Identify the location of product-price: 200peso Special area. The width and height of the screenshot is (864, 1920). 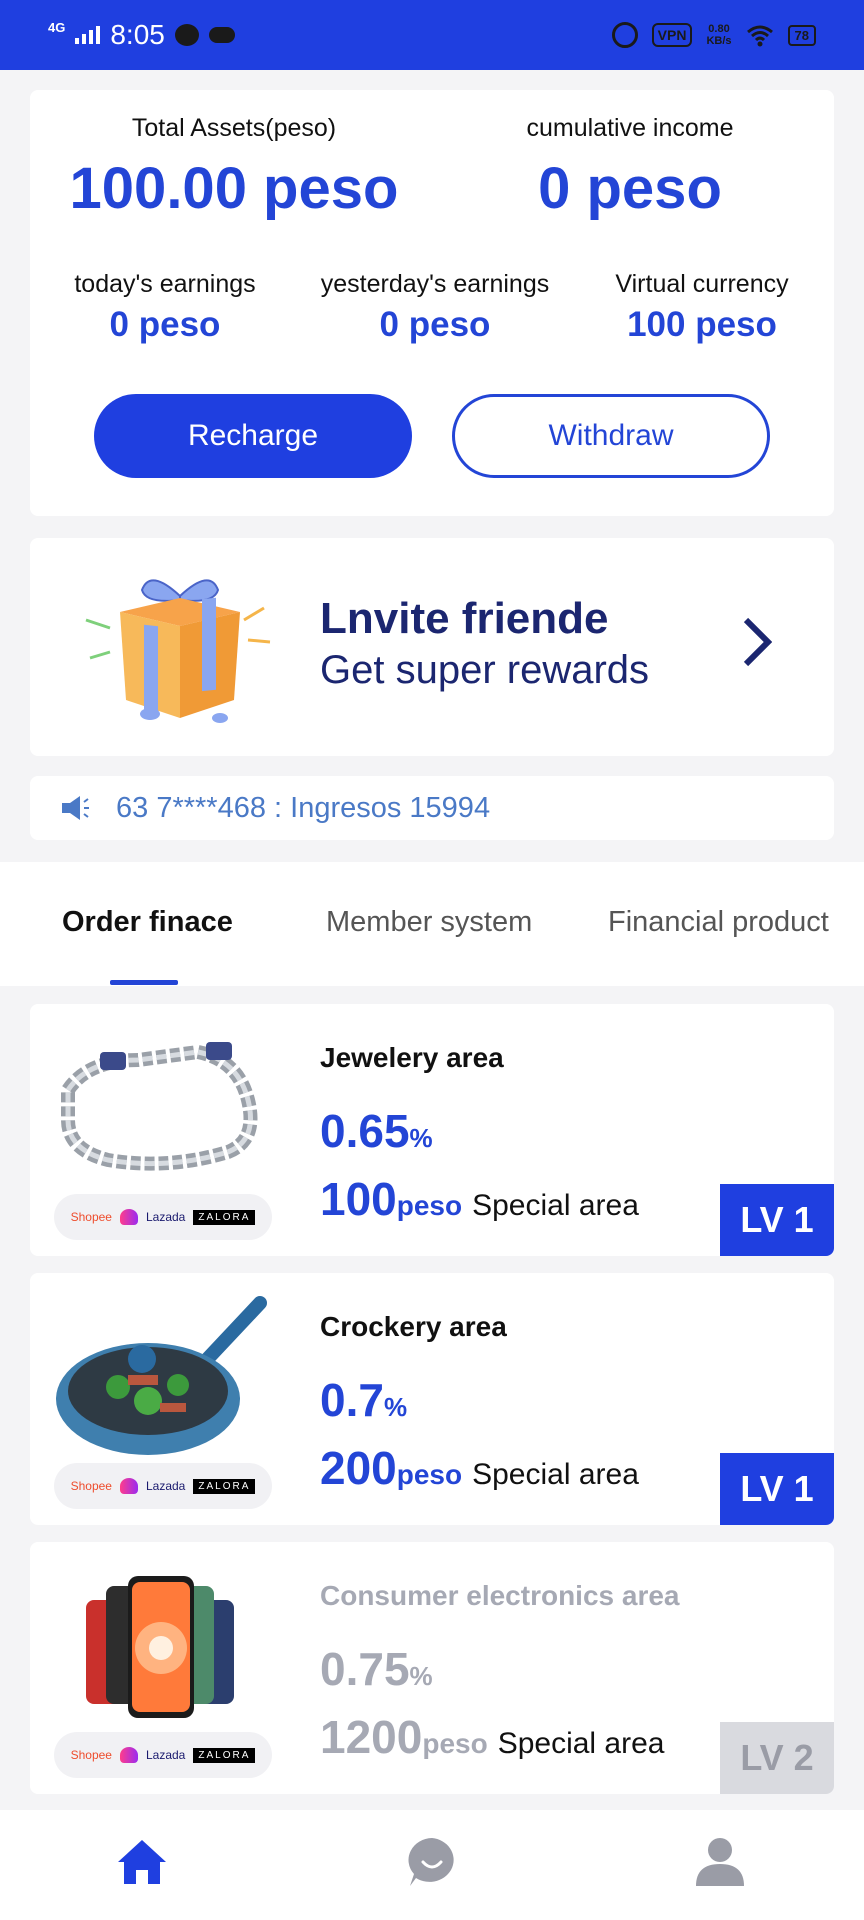
(479, 1468).